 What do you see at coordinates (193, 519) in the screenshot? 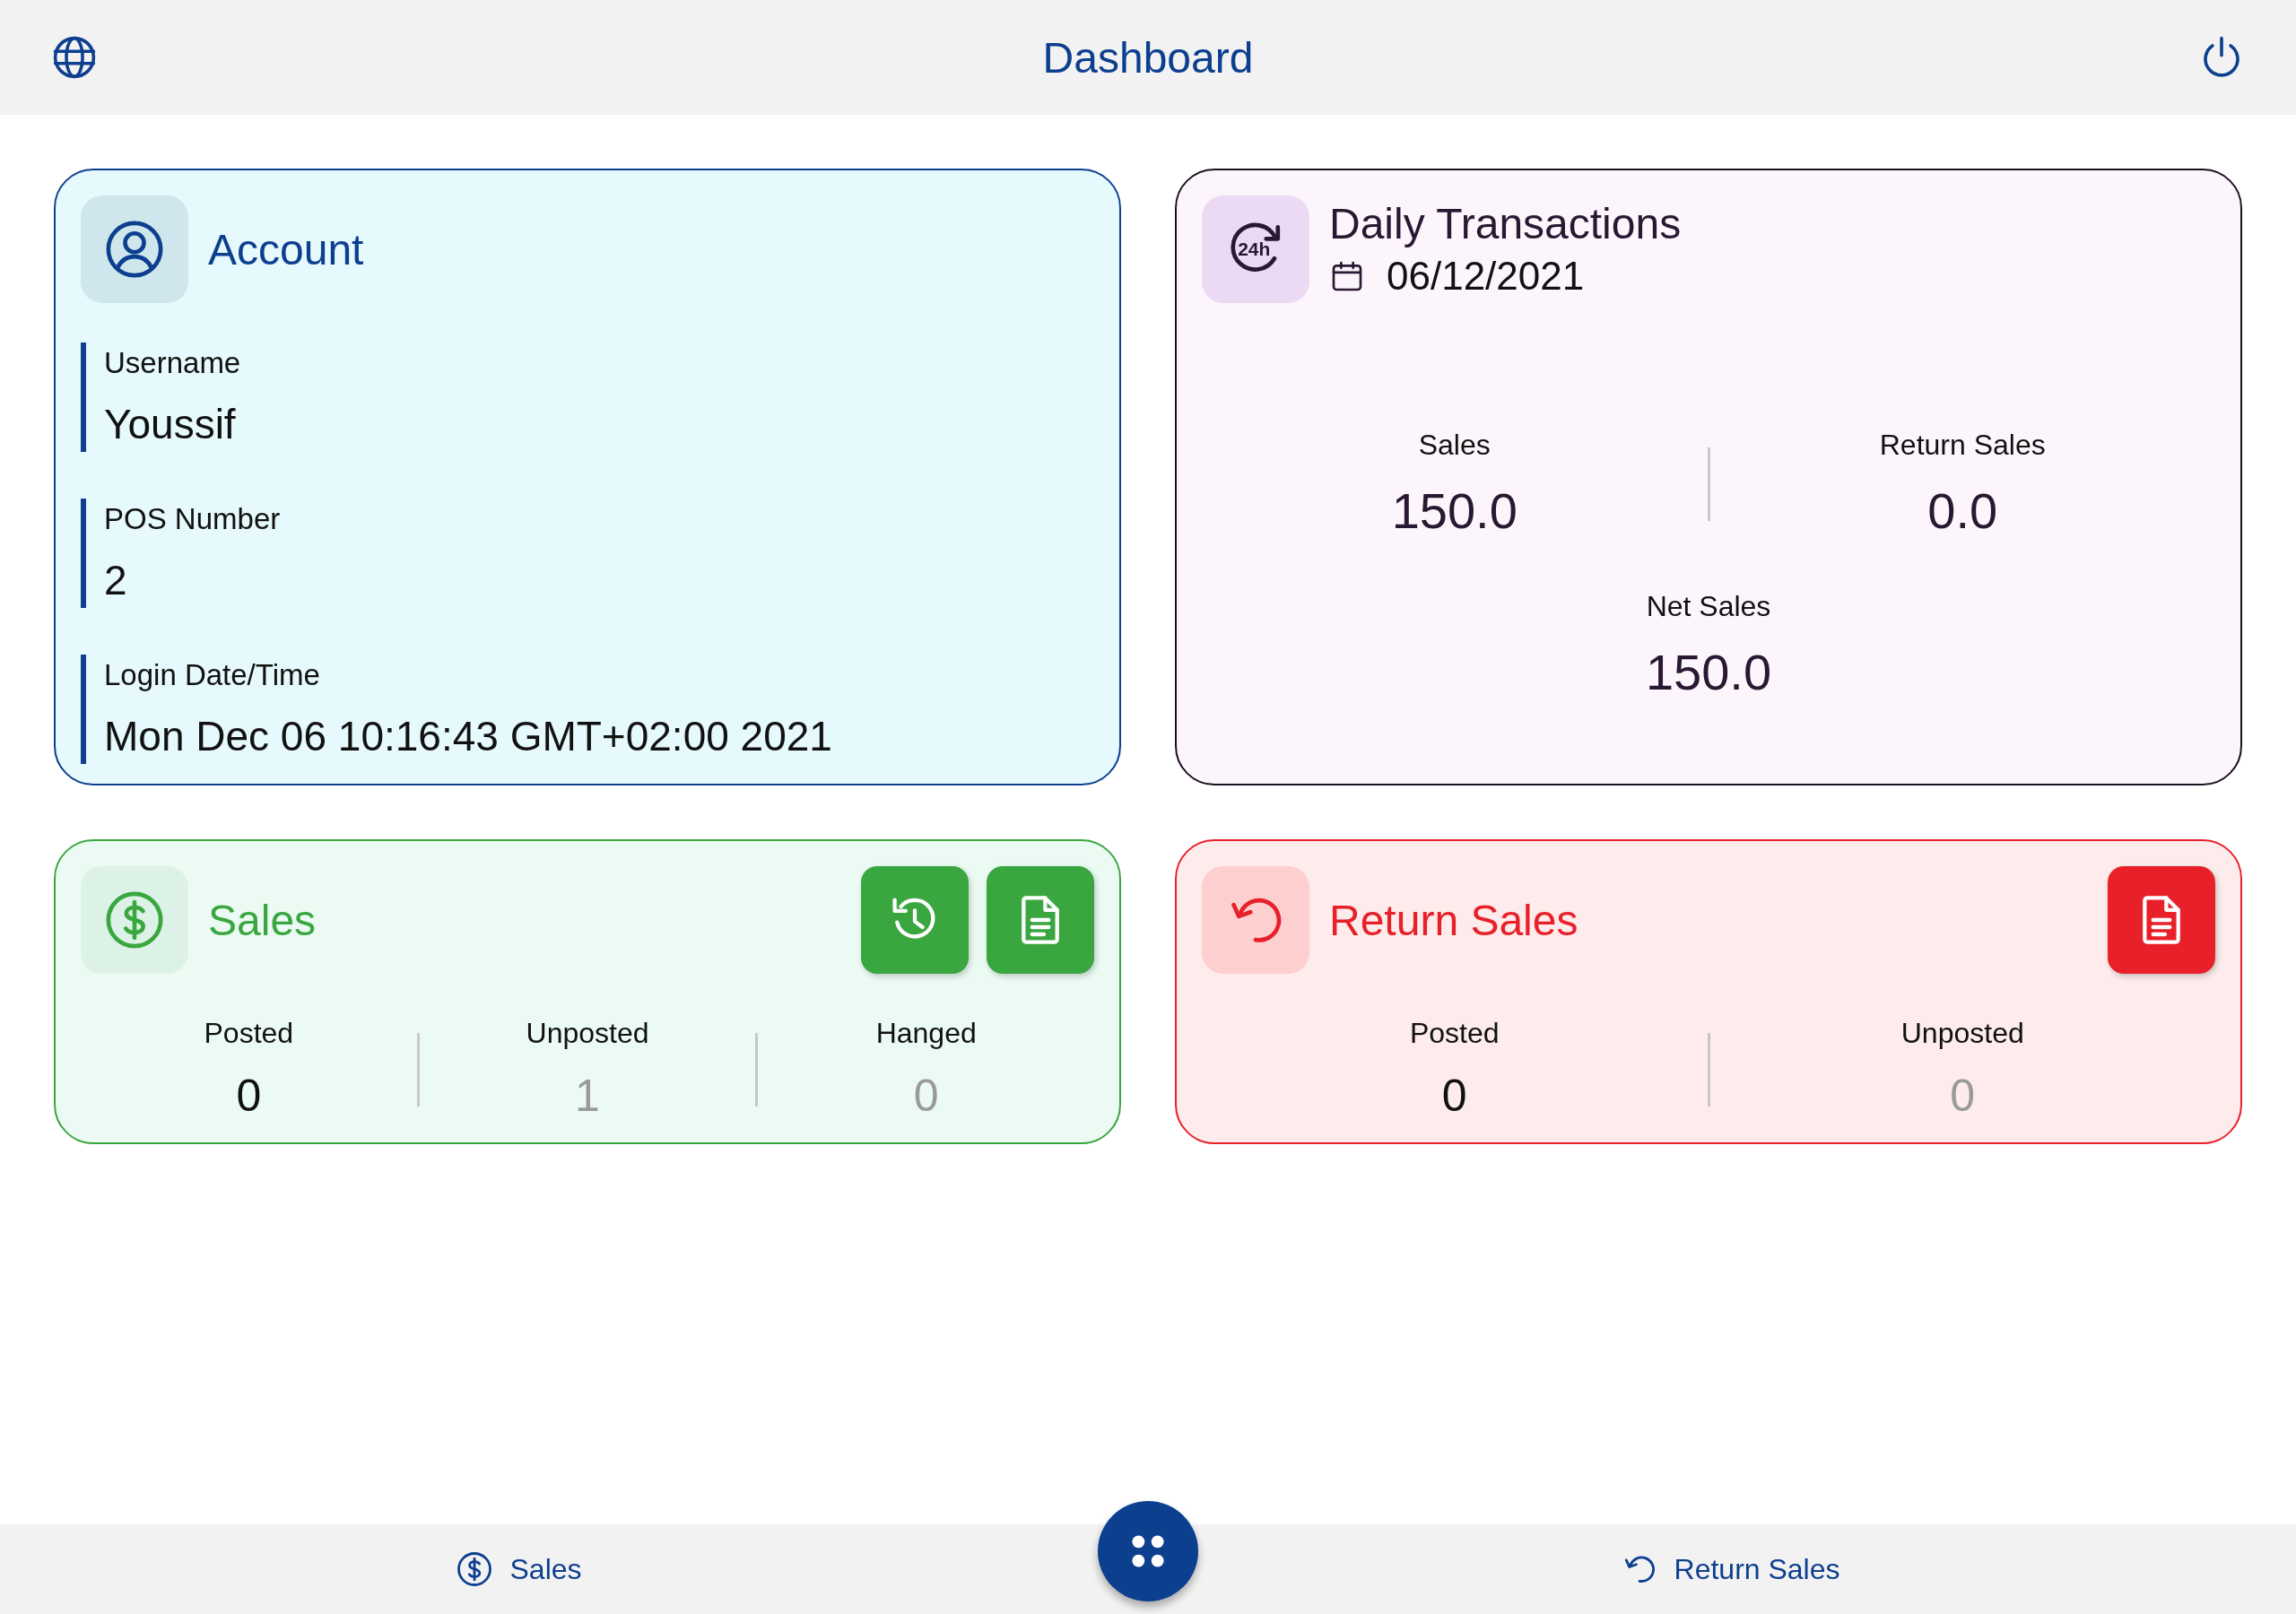
I see `field-label: POS Number` at bounding box center [193, 519].